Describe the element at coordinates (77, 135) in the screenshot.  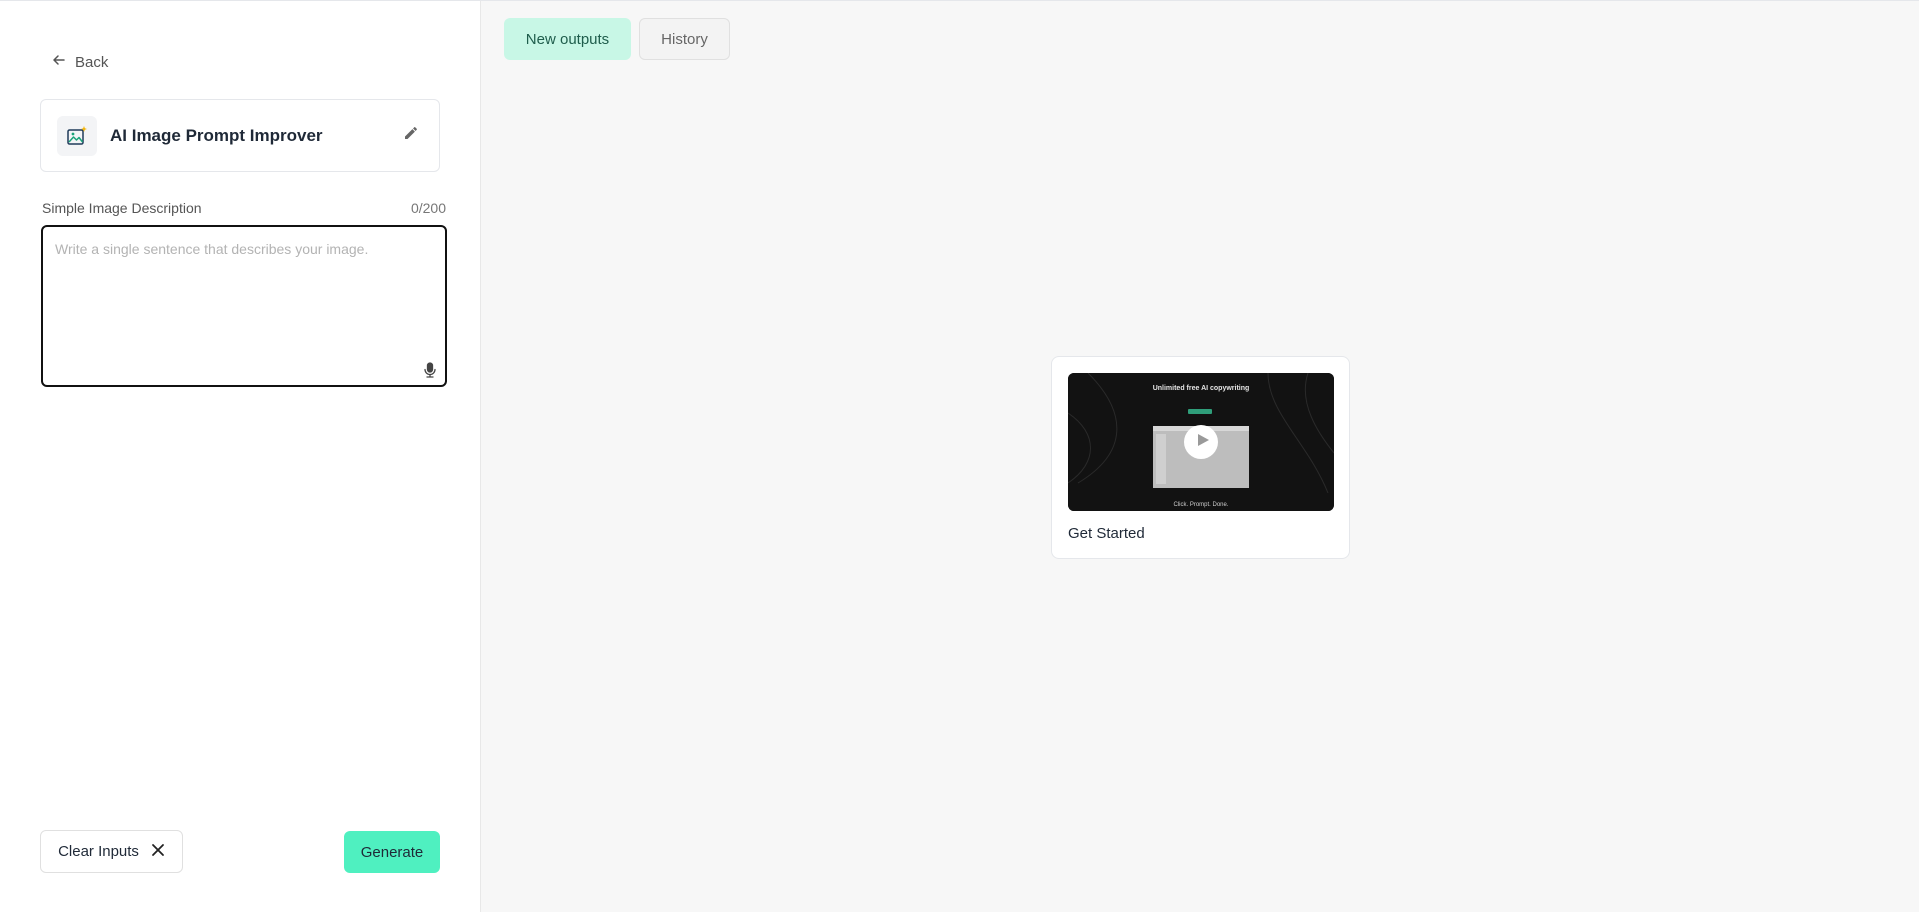
I see `image-sparkle-icon` at that location.